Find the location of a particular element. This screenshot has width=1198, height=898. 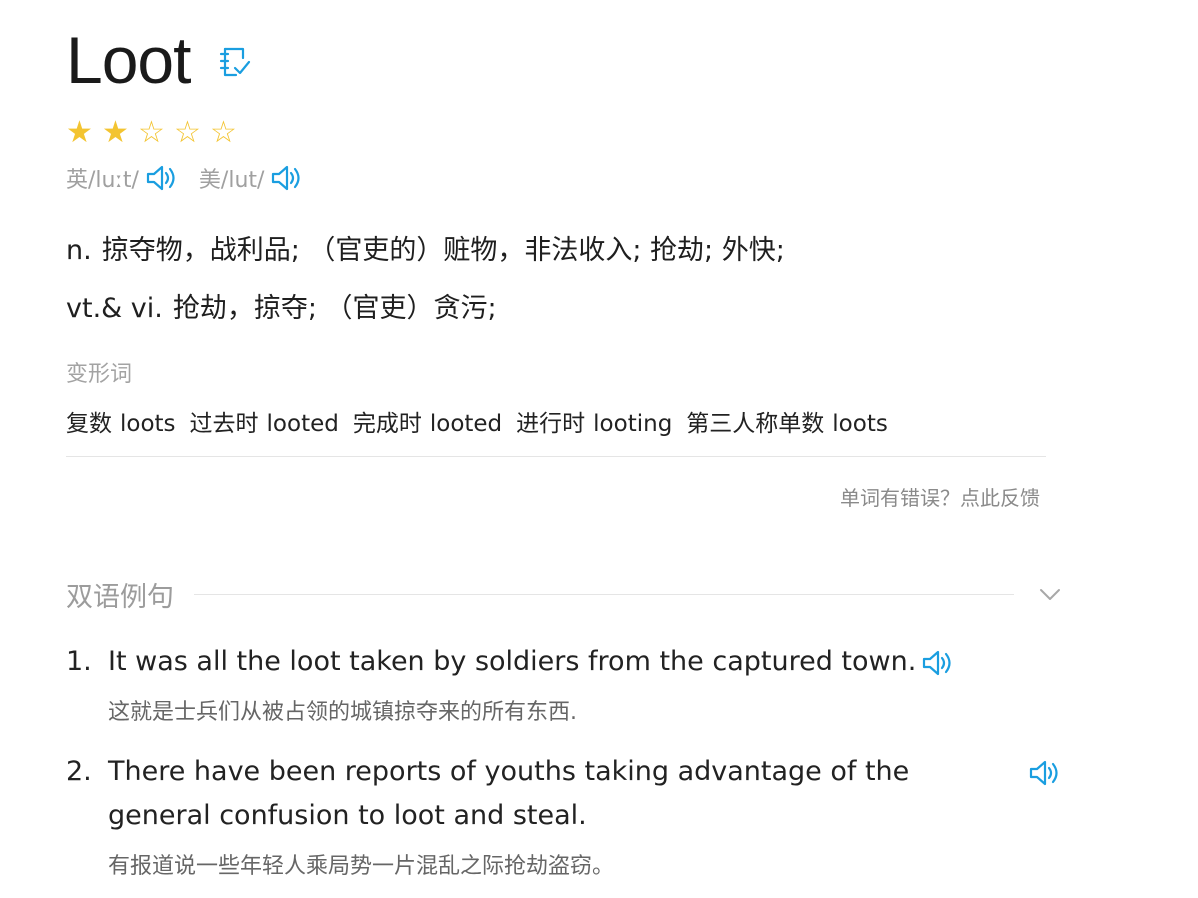

part-of-speech: n. is located at coordinates (79, 250).